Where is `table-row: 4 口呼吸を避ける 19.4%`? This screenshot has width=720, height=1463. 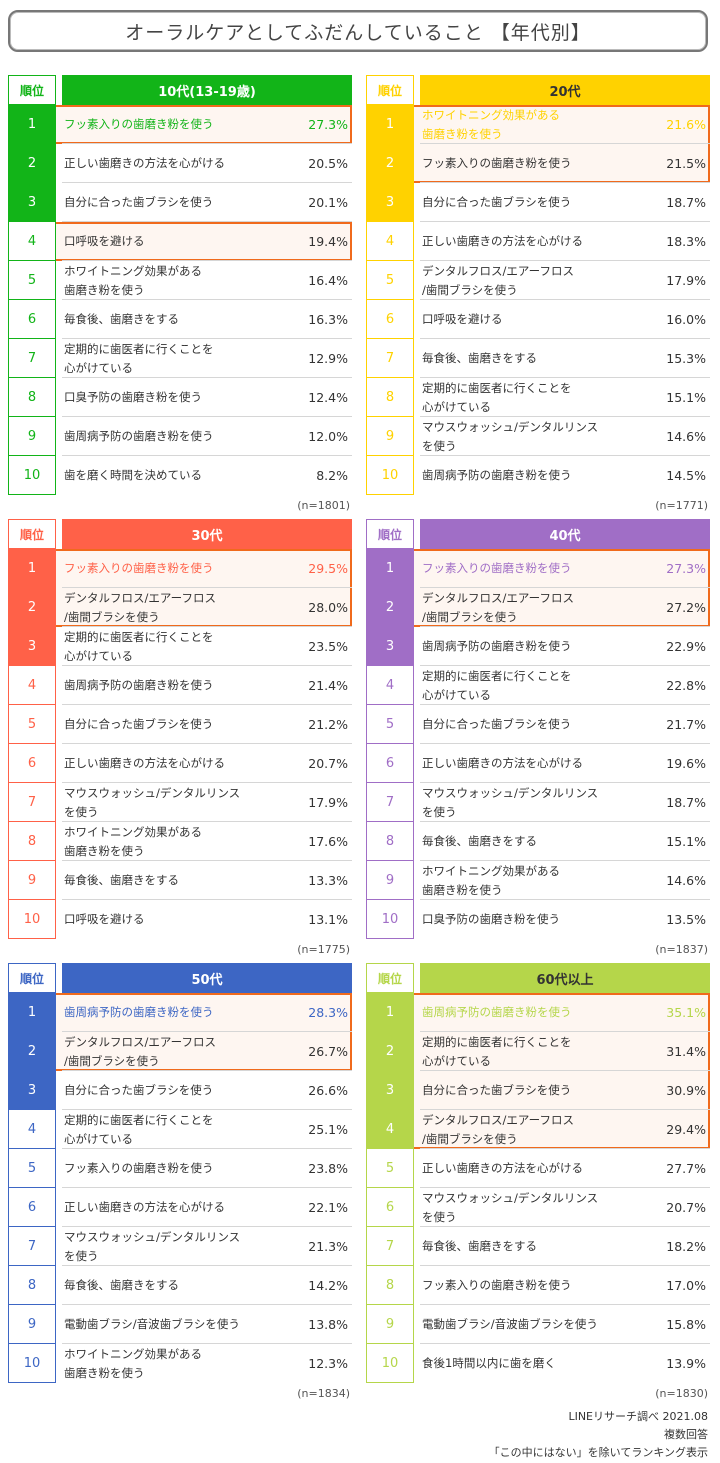 table-row: 4 口呼吸を避ける 19.4% is located at coordinates (180, 241).